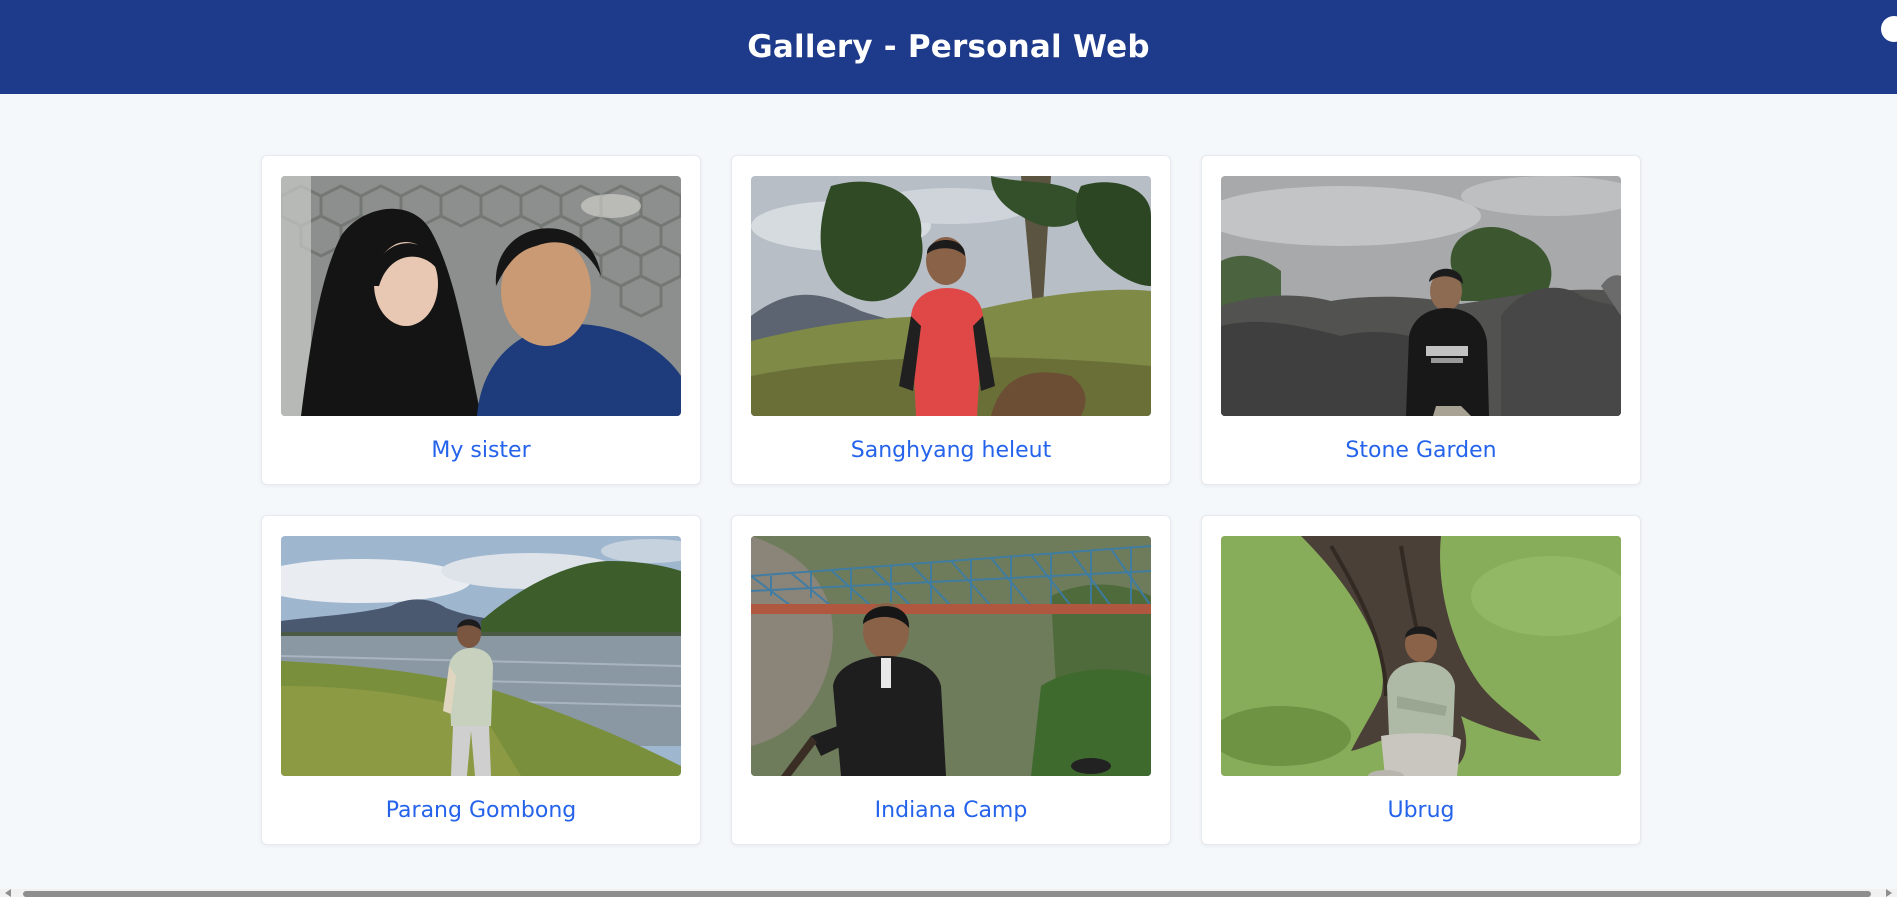 This screenshot has width=1897, height=897. Describe the element at coordinates (951, 451) in the screenshot. I see `caption-sanghyang-heleut: Sanghyang heleut` at that location.